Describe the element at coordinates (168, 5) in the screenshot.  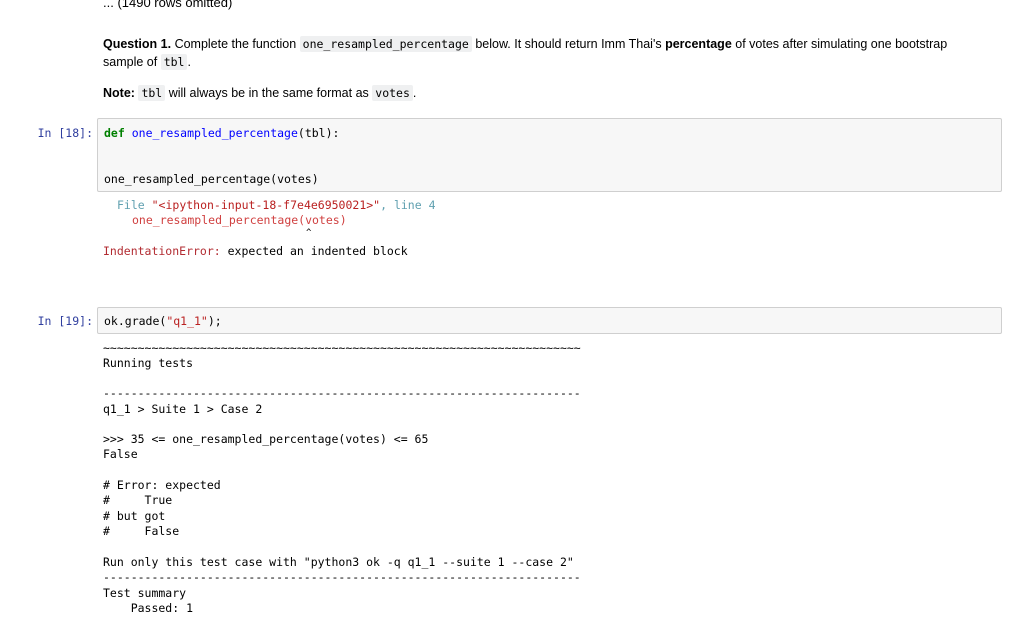
I see `rows-omitted-text: ... (1490 rows omitted)` at that location.